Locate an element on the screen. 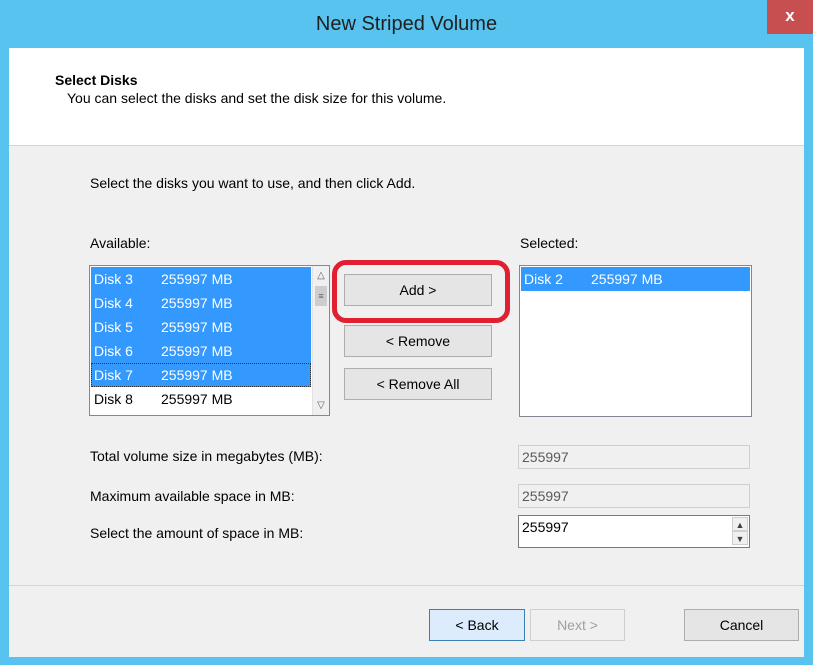 Image resolution: width=813 pixels, height=665 pixels. amount-space-label: Select the amount of space in MB: is located at coordinates (197, 533).